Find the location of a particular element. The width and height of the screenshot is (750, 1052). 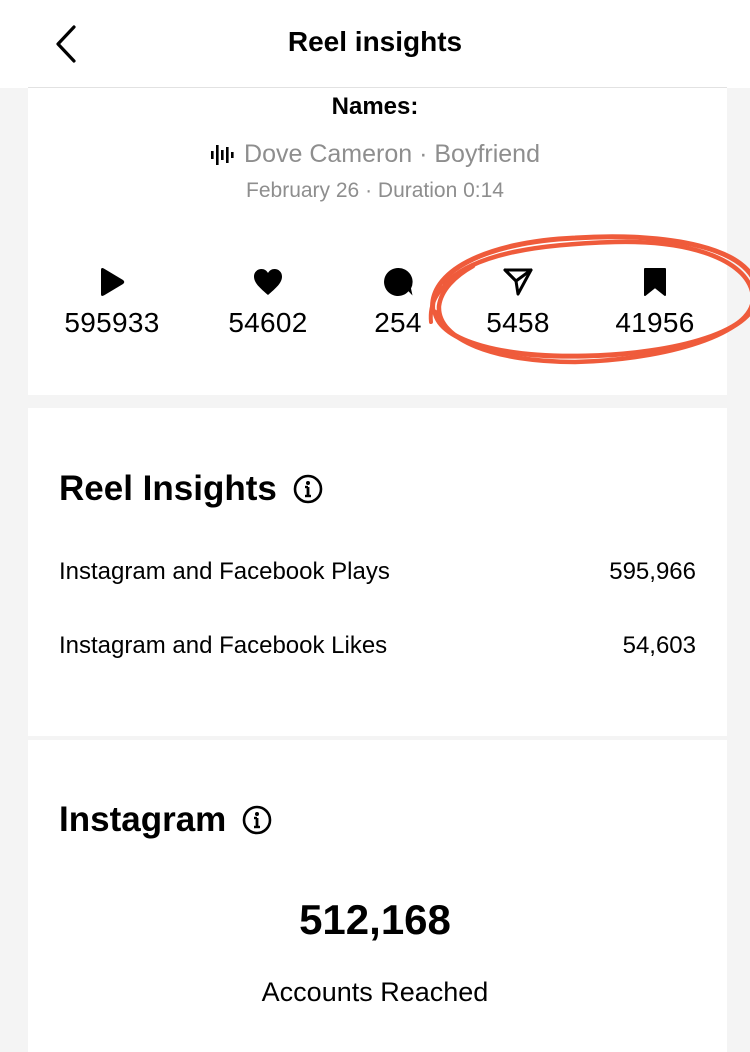

stat-plays: 595933 is located at coordinates (112, 302).